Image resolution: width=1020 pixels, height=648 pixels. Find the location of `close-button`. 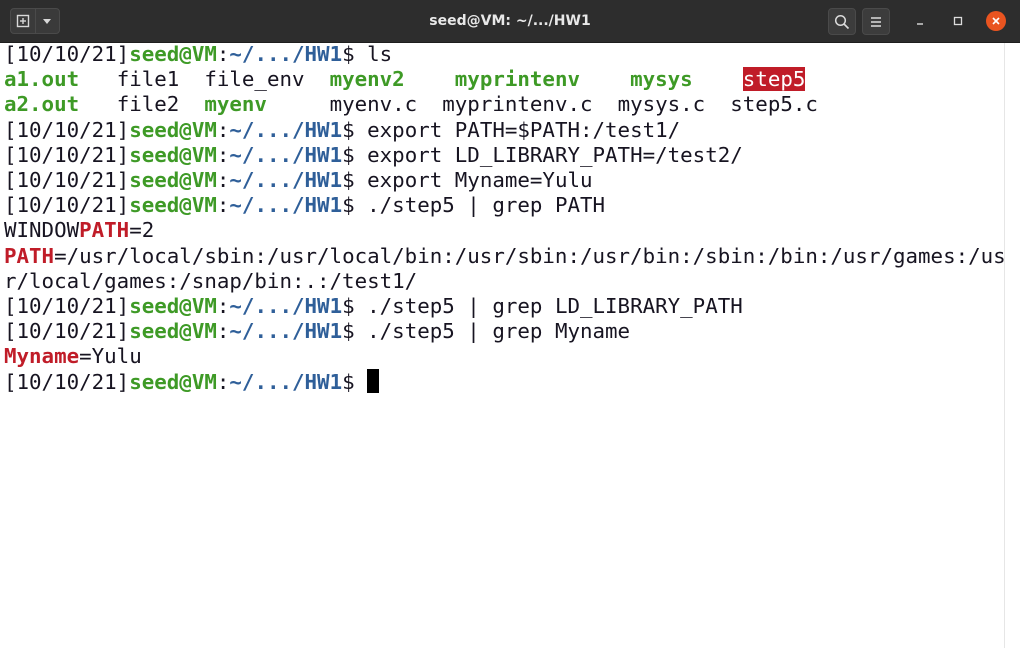

close-button is located at coordinates (996, 21).